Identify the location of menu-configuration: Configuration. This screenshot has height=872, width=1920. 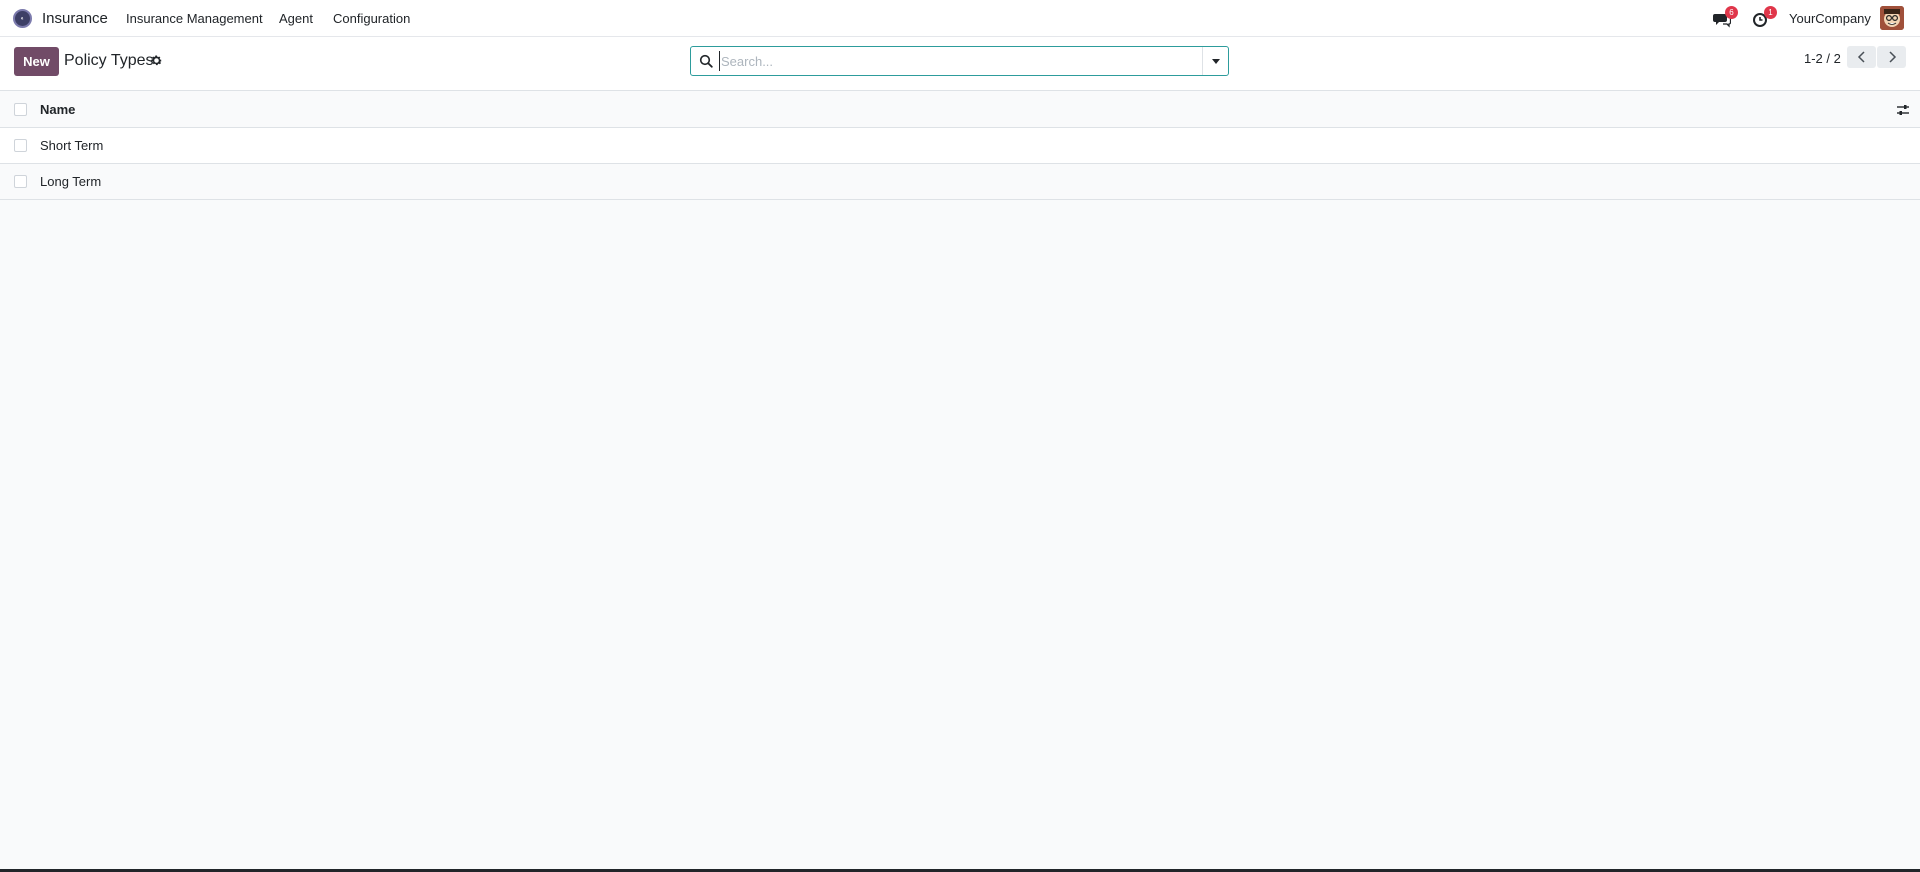
(371, 18).